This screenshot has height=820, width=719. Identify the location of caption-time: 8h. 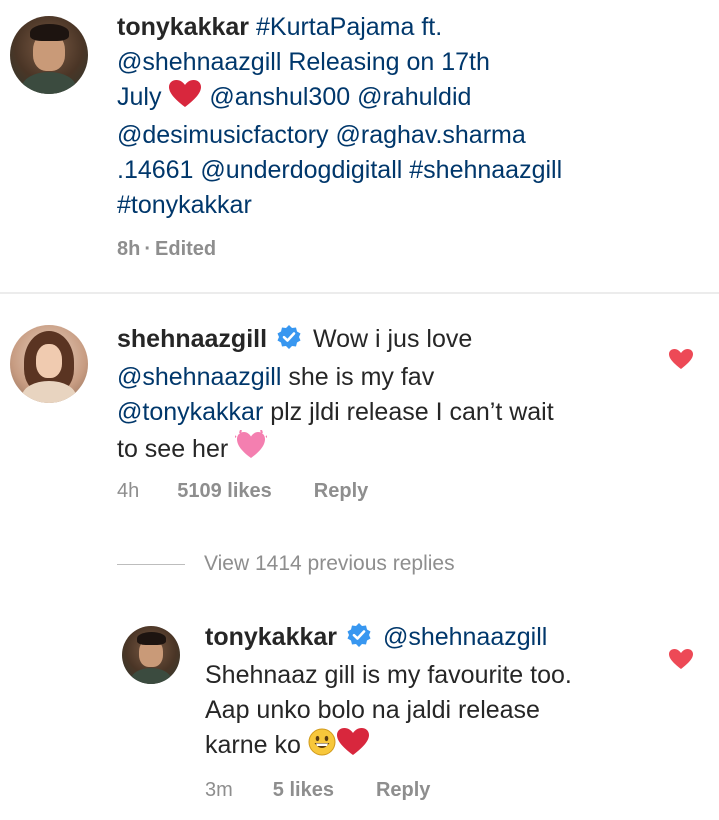
(129, 249).